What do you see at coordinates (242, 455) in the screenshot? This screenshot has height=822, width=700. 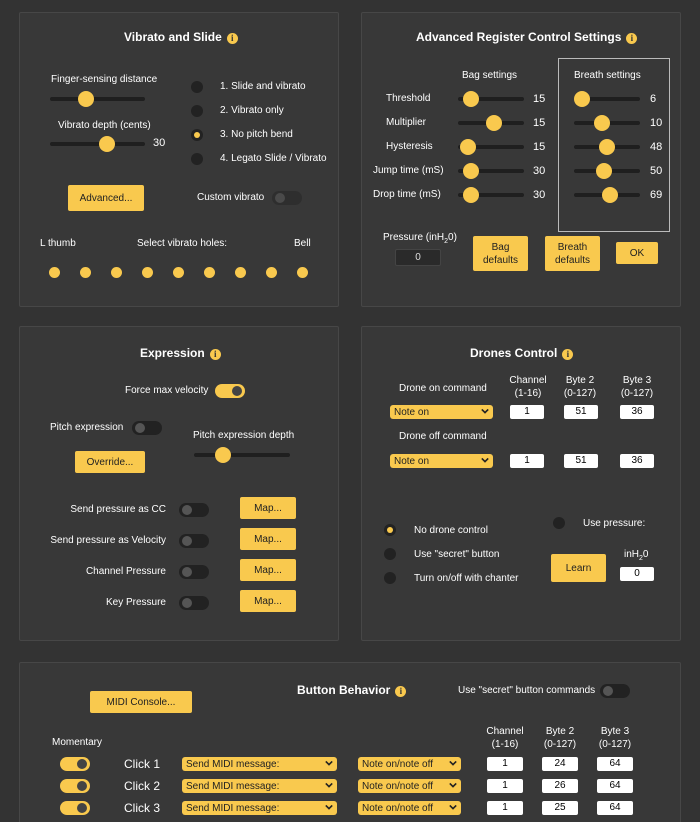 I see `pitch-depth-slider` at bounding box center [242, 455].